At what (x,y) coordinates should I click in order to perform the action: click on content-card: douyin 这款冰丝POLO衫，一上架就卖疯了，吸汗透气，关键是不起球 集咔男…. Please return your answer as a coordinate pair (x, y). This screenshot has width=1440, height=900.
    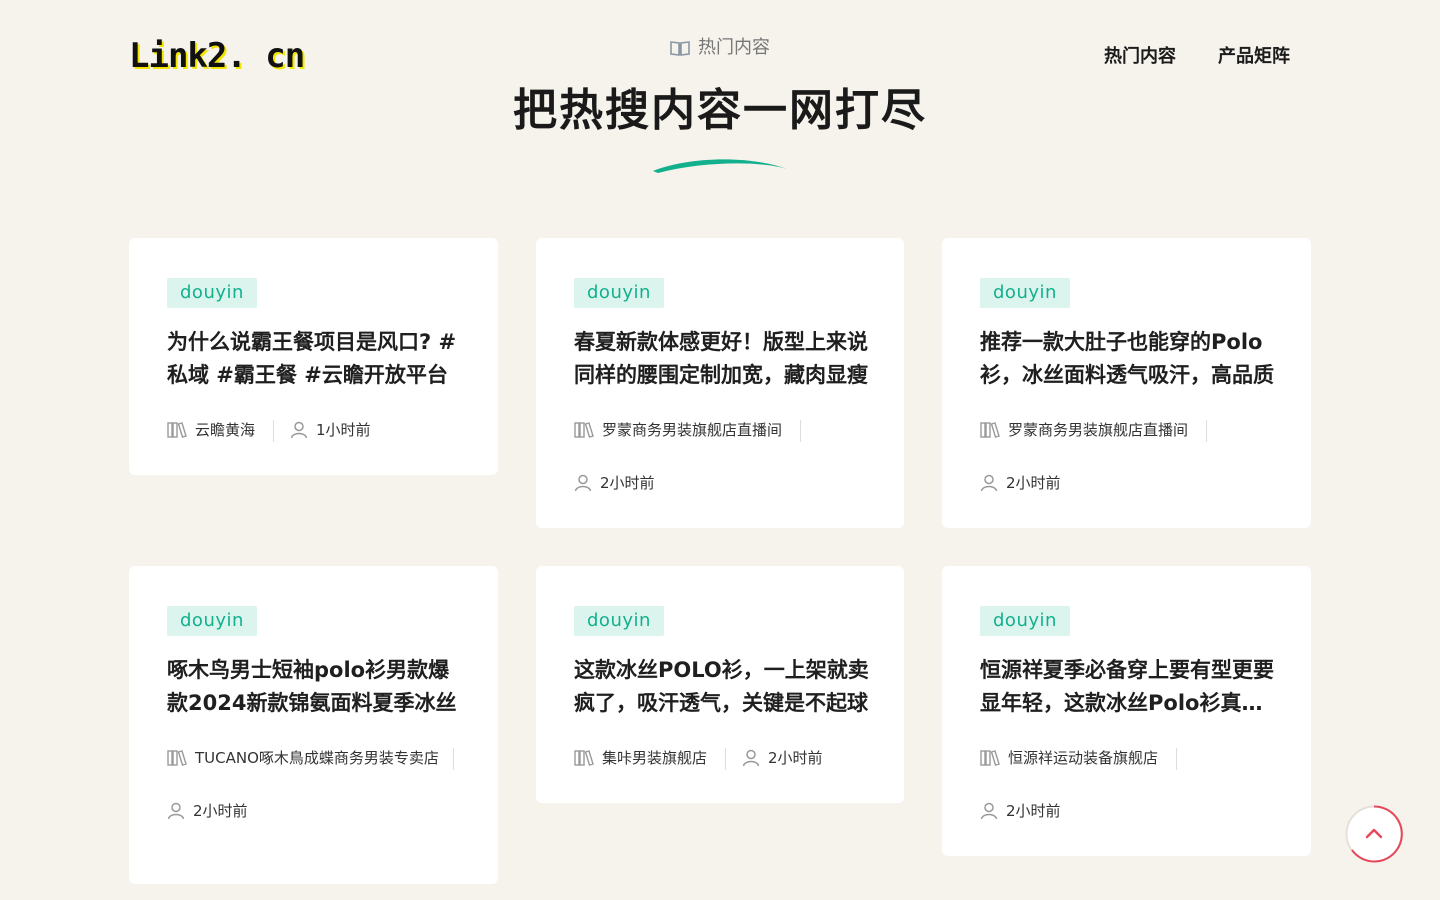
    Looking at the image, I should click on (720, 684).